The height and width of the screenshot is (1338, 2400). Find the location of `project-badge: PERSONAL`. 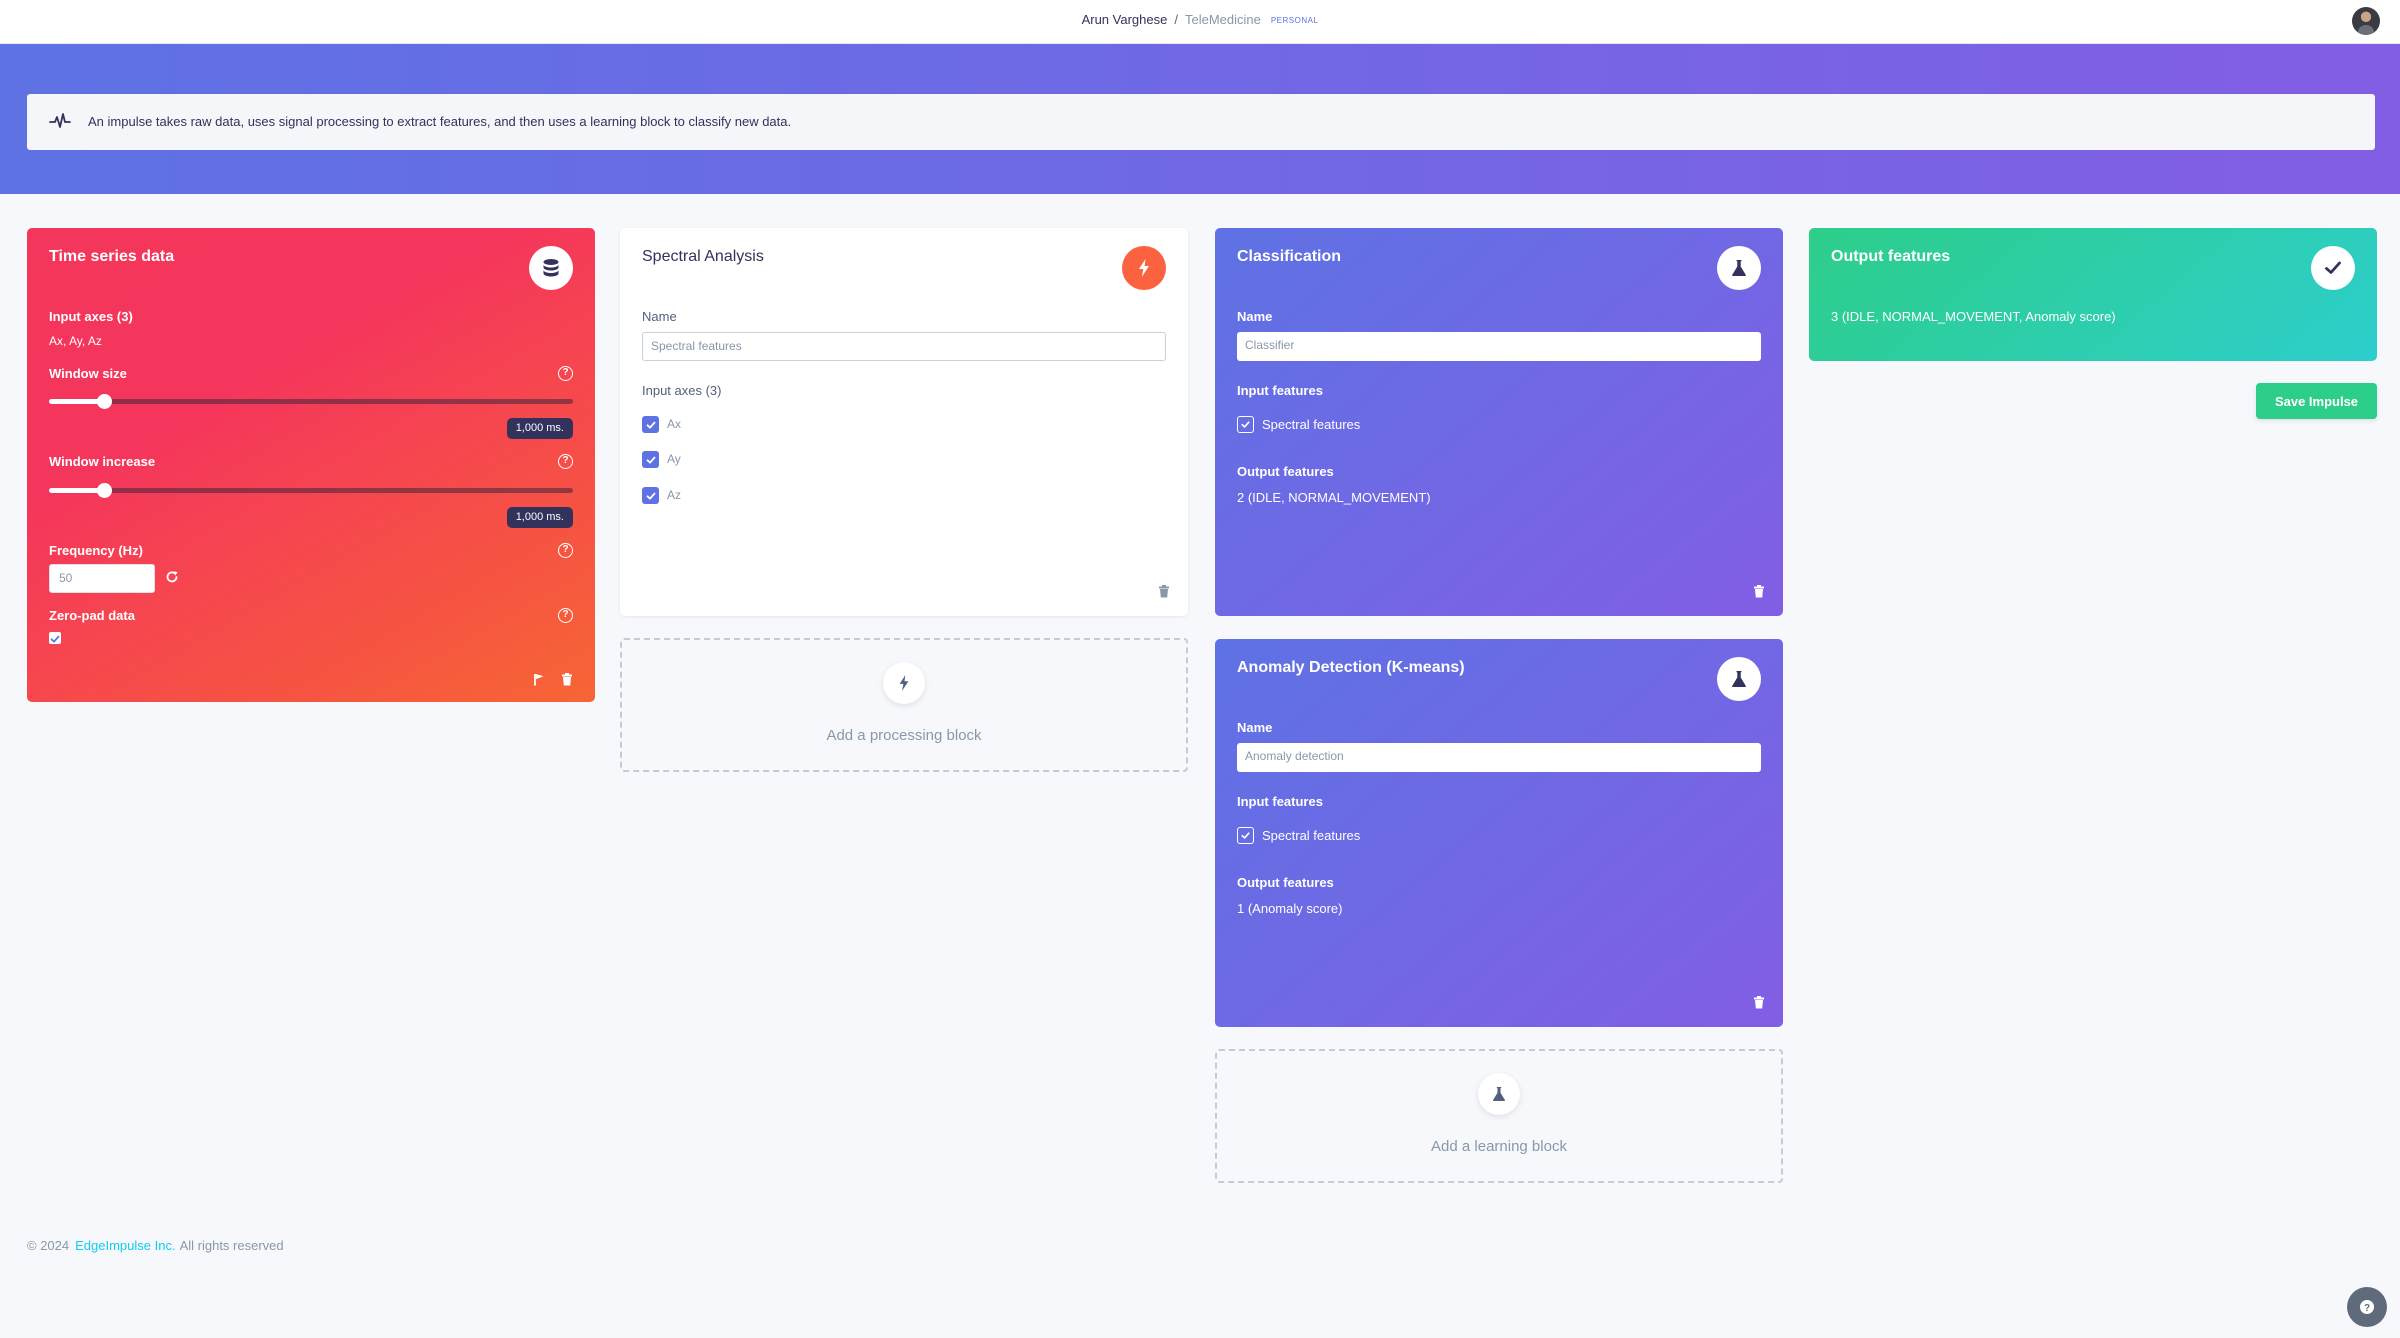

project-badge: PERSONAL is located at coordinates (1294, 21).